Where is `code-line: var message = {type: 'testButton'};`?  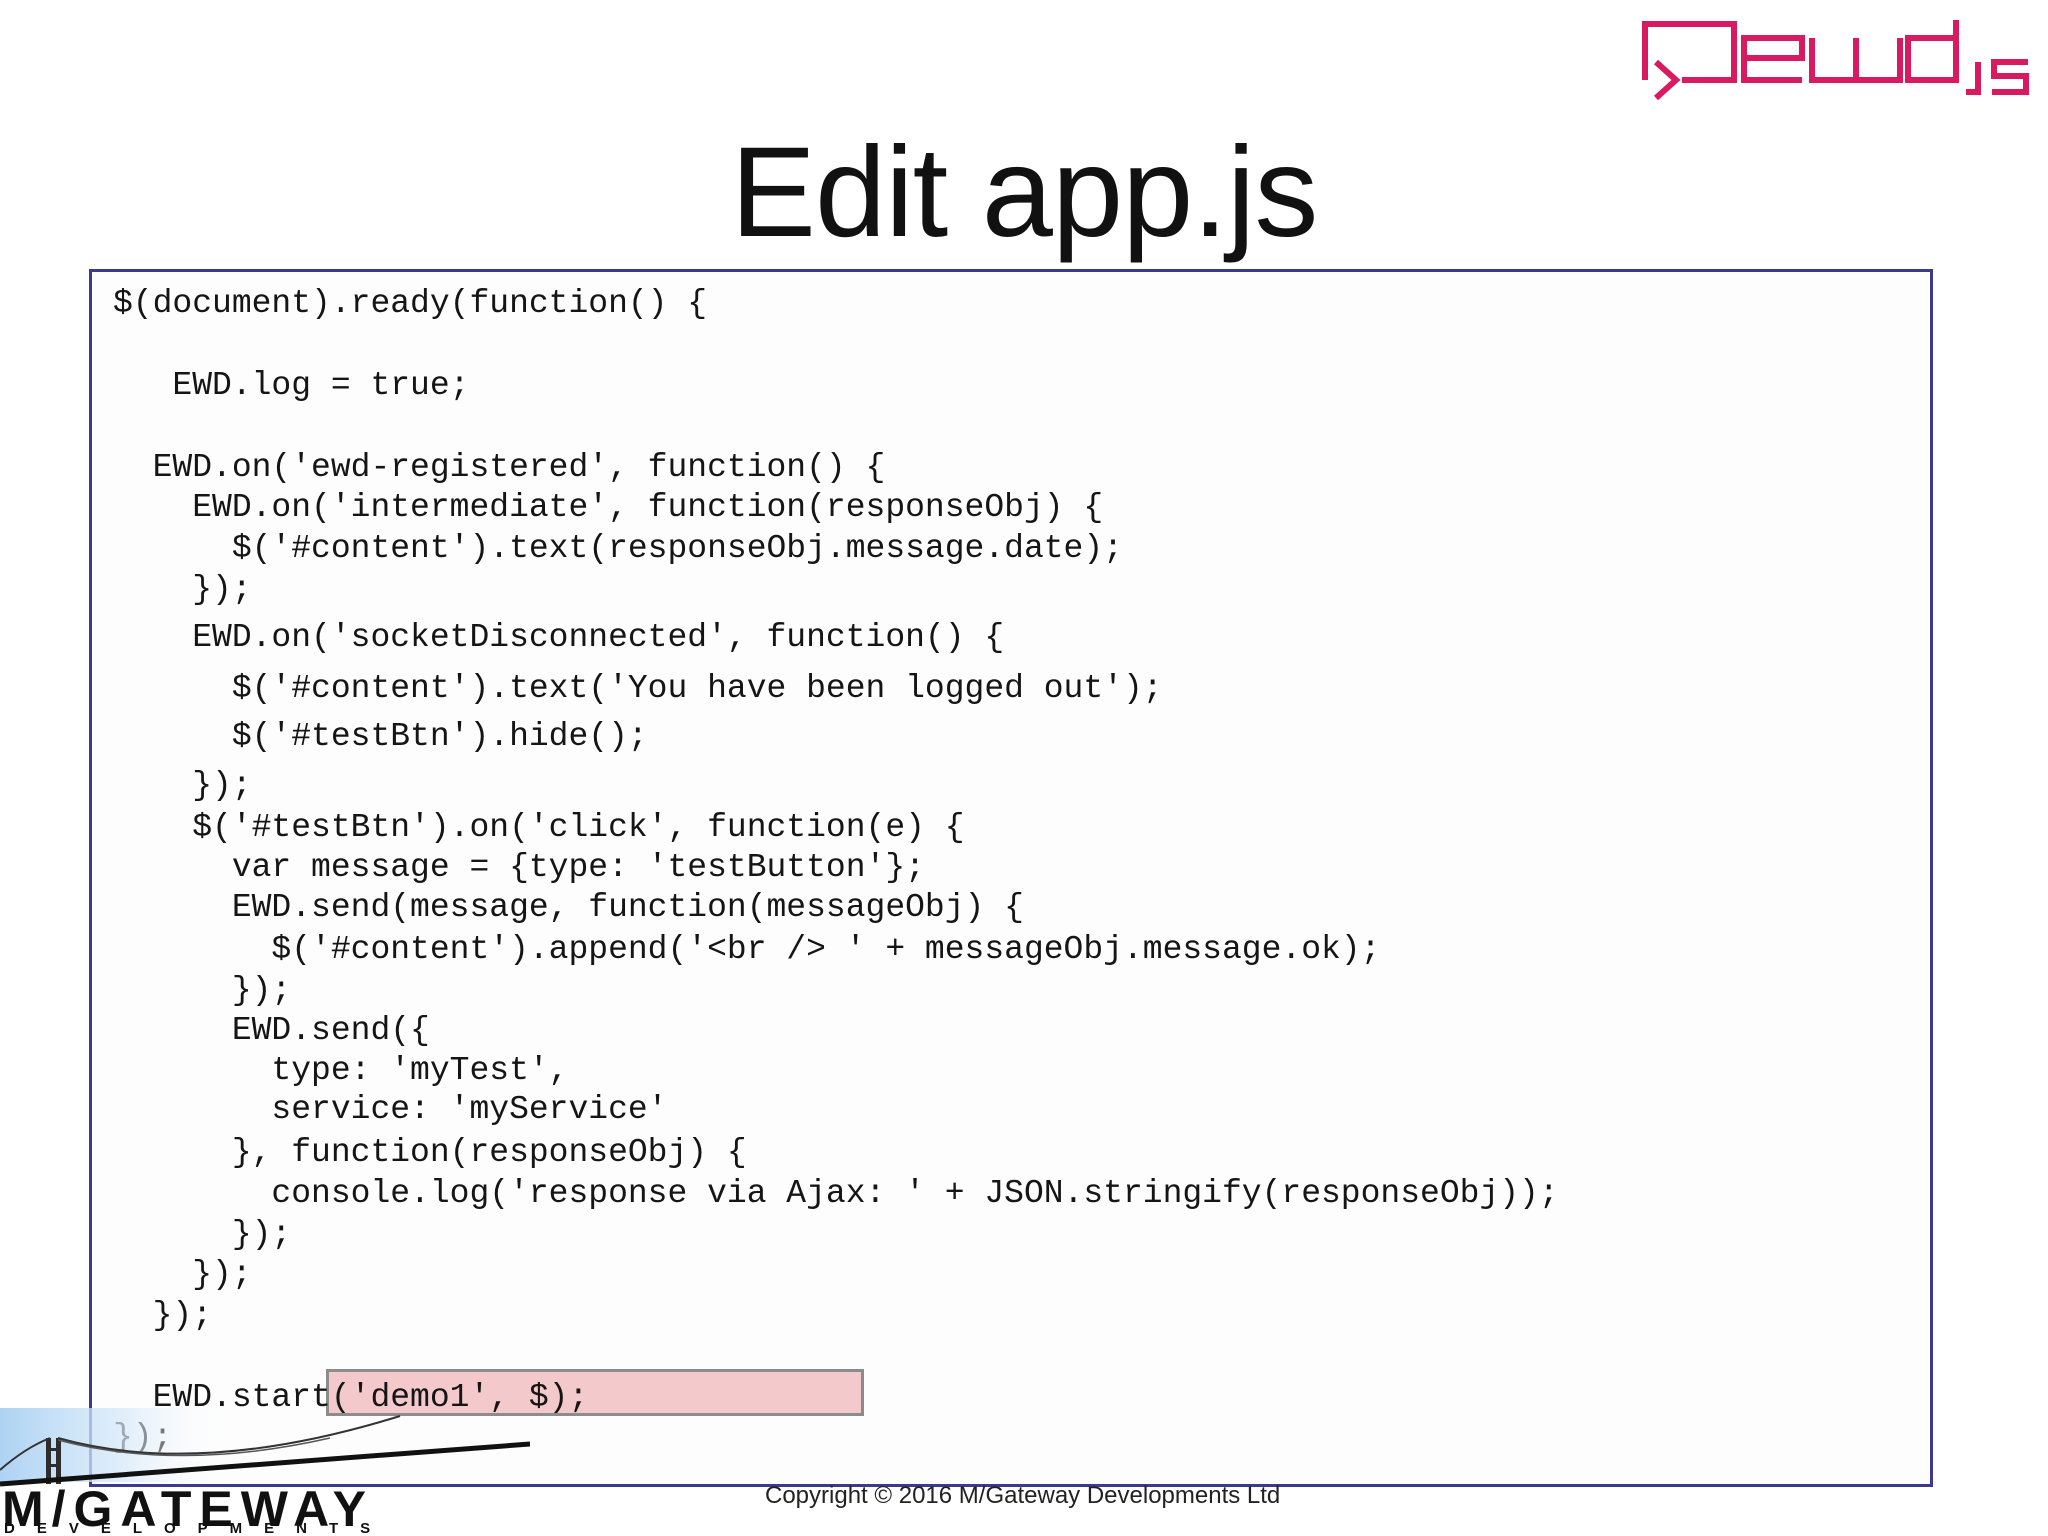
code-line: var message = {type: 'testButton'}; is located at coordinates (519, 867).